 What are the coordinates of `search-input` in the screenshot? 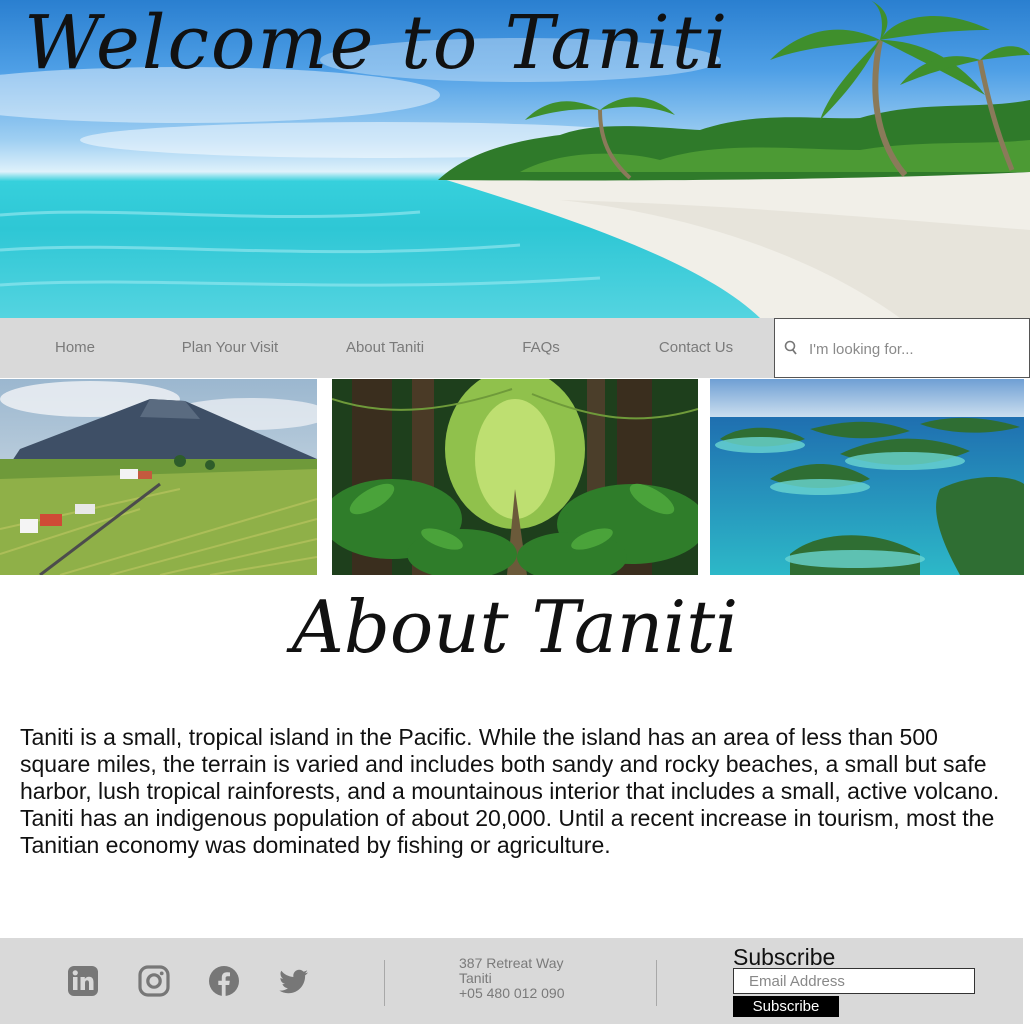 It's located at (914, 349).